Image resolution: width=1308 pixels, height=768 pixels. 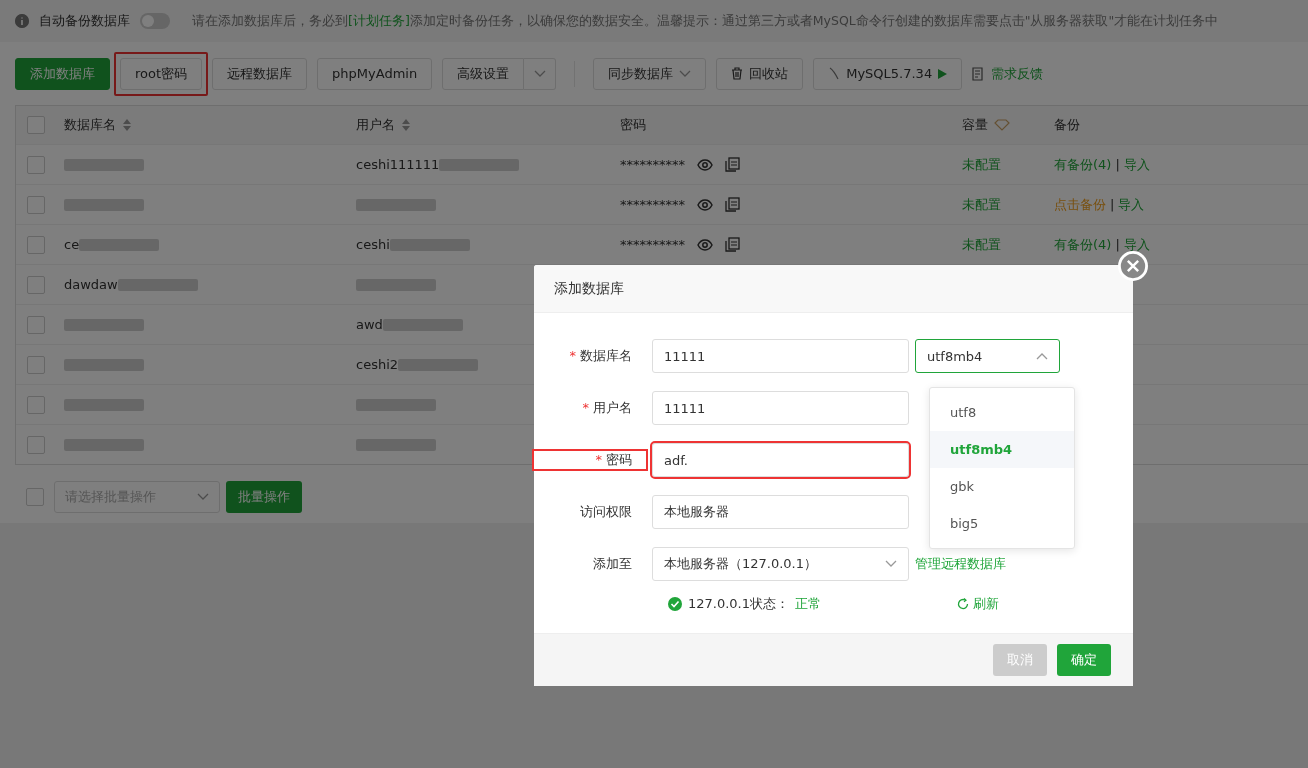 What do you see at coordinates (739, 604) in the screenshot?
I see `status-label: 127.0.0.1状态：` at bounding box center [739, 604].